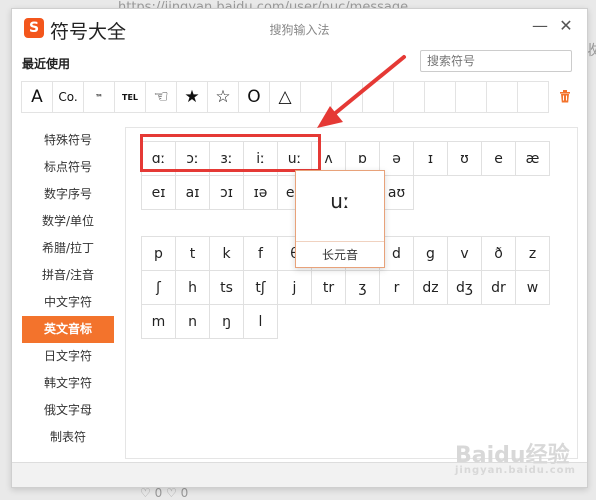 Image resolution: width=596 pixels, height=500 pixels. What do you see at coordinates (37, 97) in the screenshot?
I see `recent-symbol-cell: A` at bounding box center [37, 97].